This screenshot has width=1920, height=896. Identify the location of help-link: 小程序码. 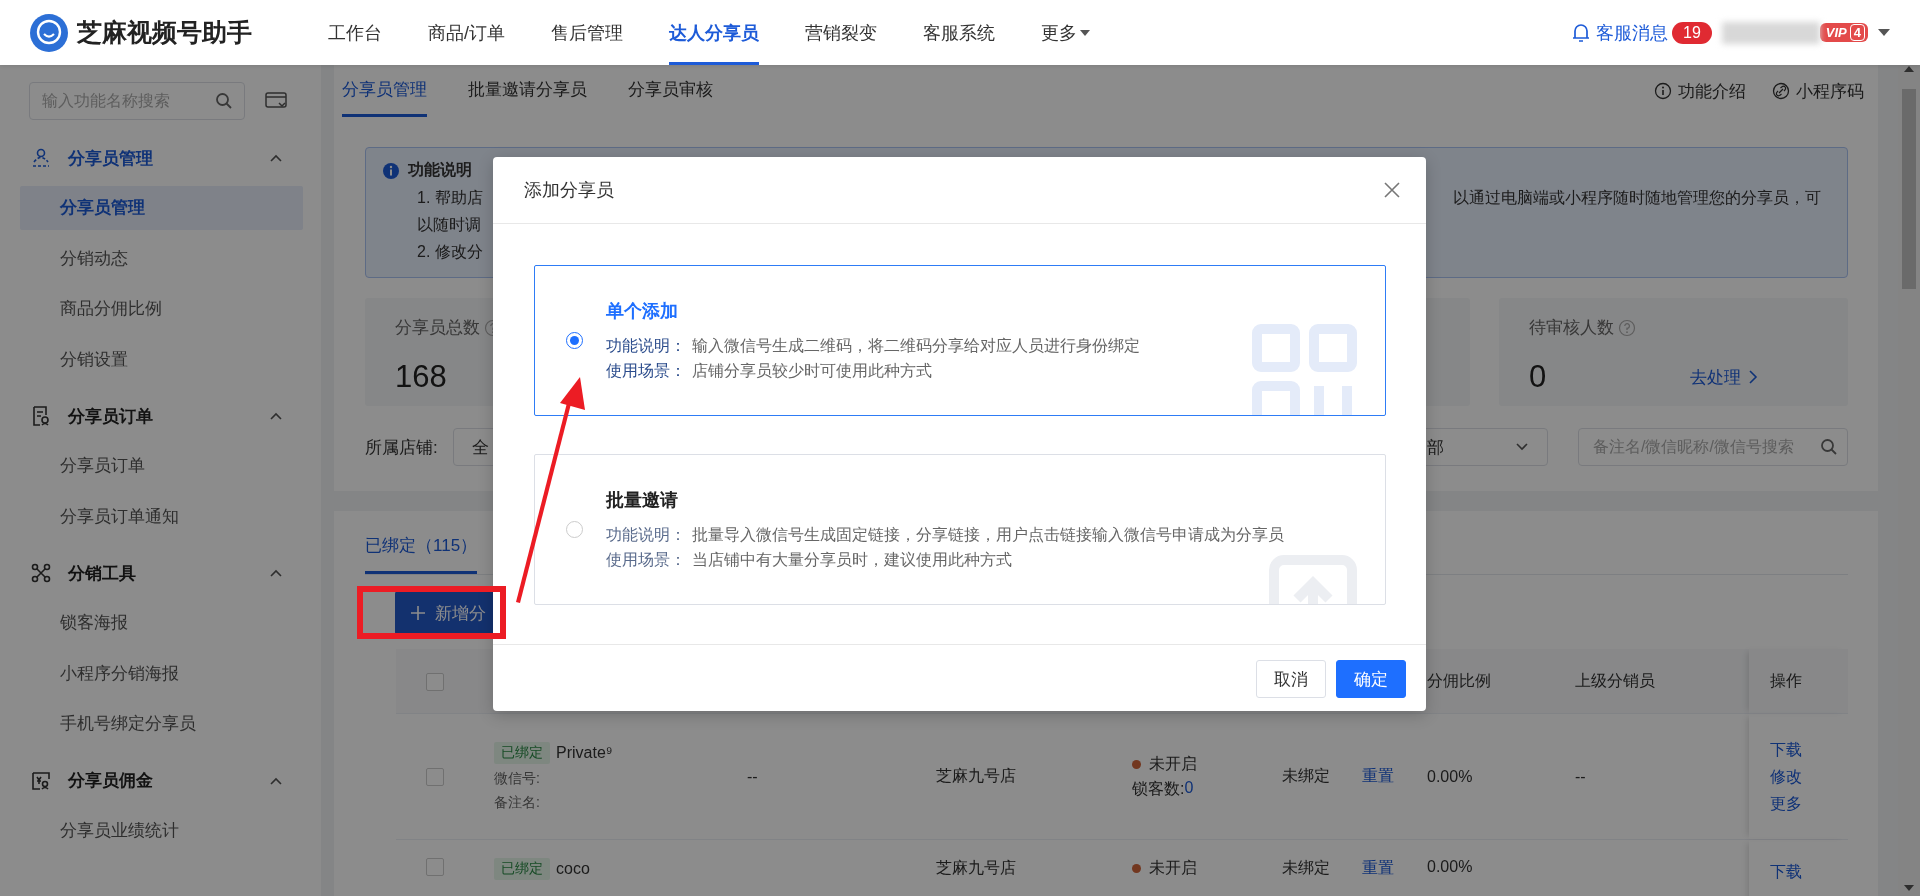
(1818, 91).